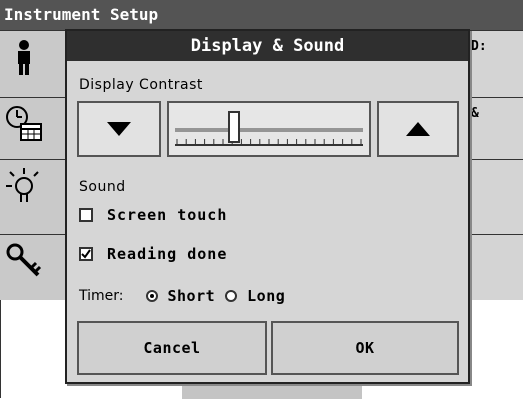  Describe the element at coordinates (191, 296) in the screenshot. I see `timer-short-label: Short` at that location.